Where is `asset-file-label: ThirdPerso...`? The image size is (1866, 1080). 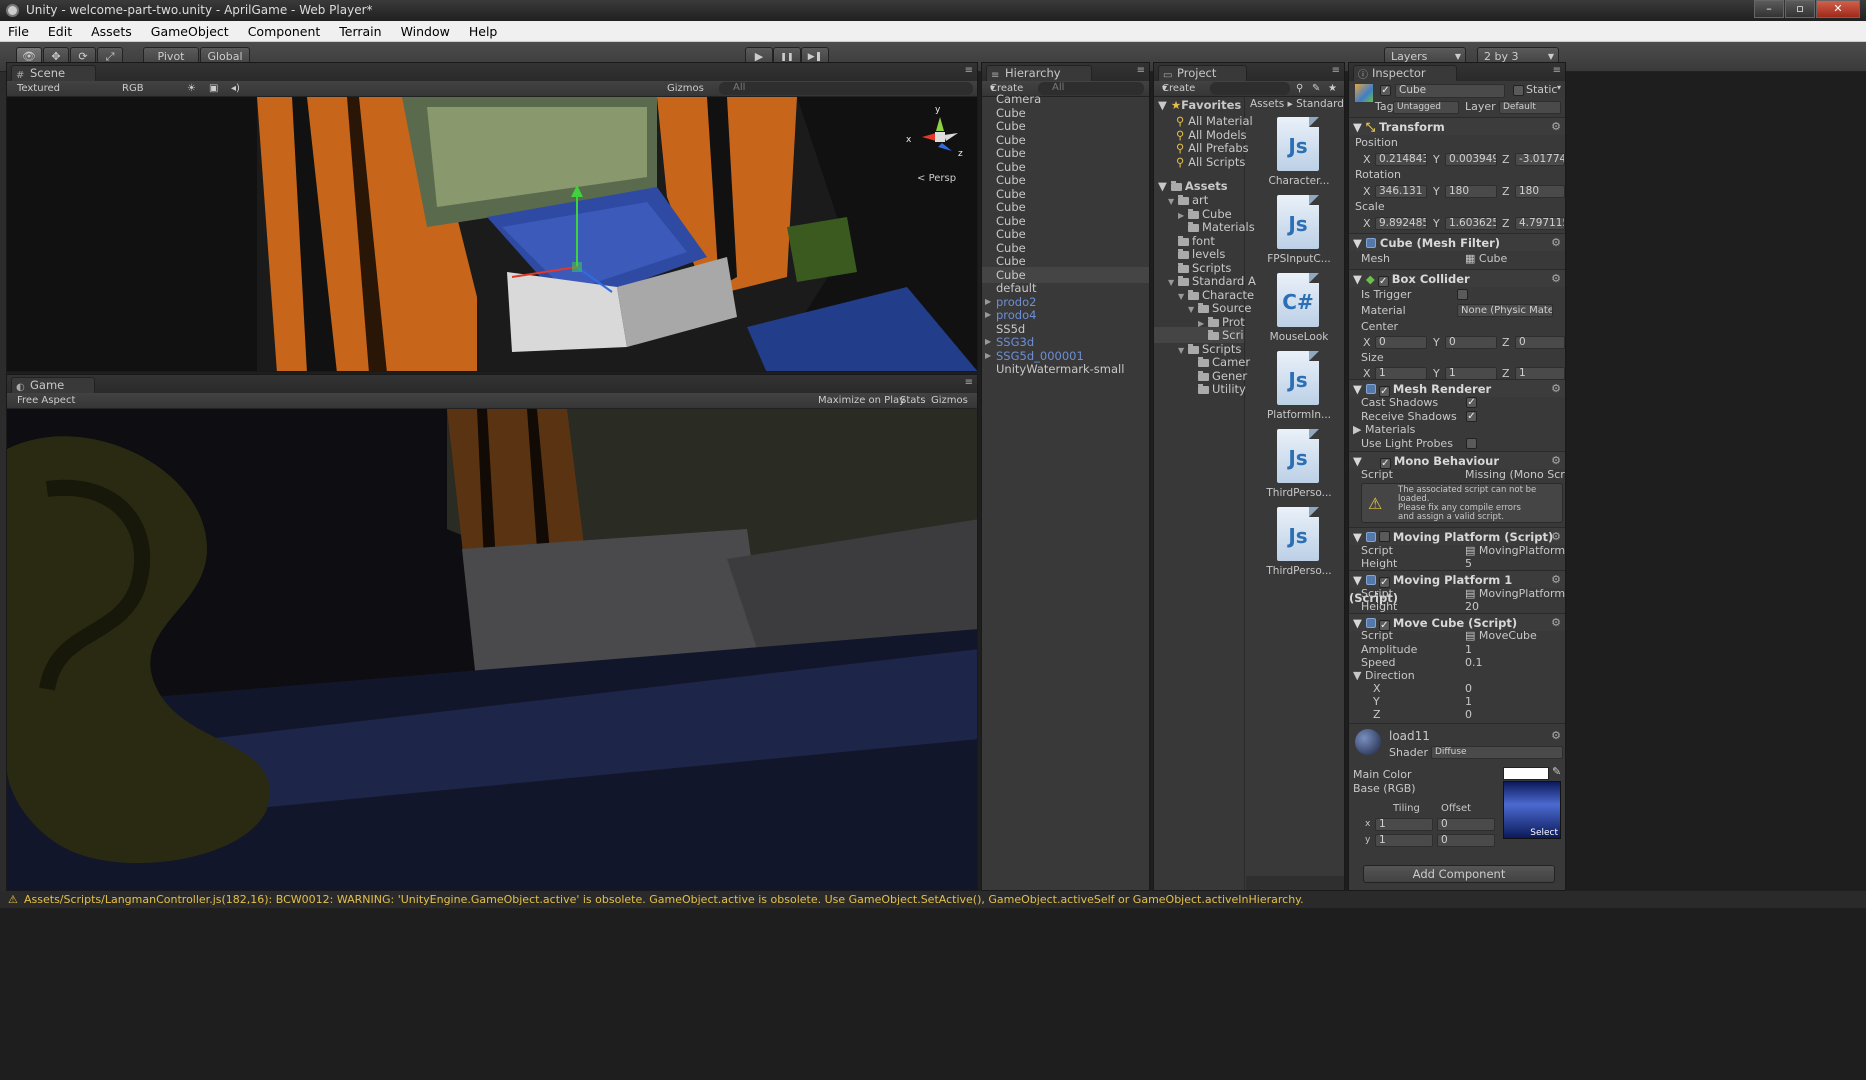 asset-file-label: ThirdPerso... is located at coordinates (1299, 493).